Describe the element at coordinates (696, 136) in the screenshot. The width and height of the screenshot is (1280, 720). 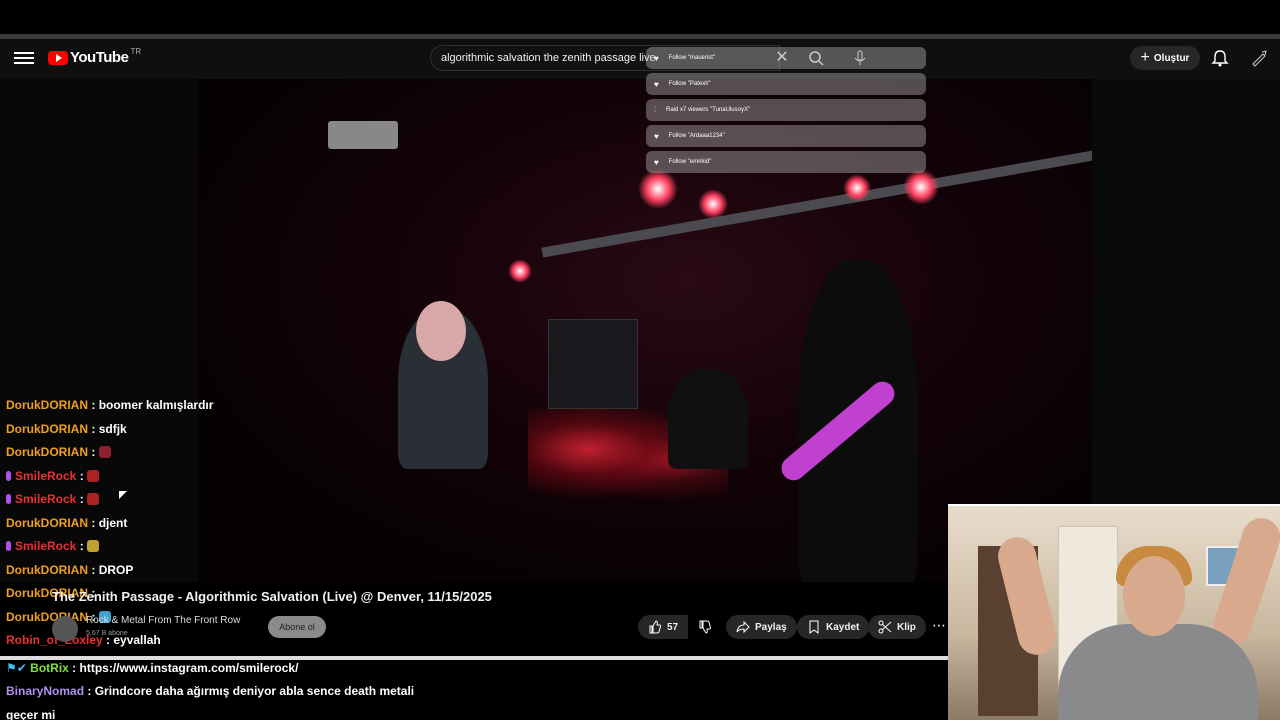
I see `alert-text: Follow "Ardaaa1234"` at that location.